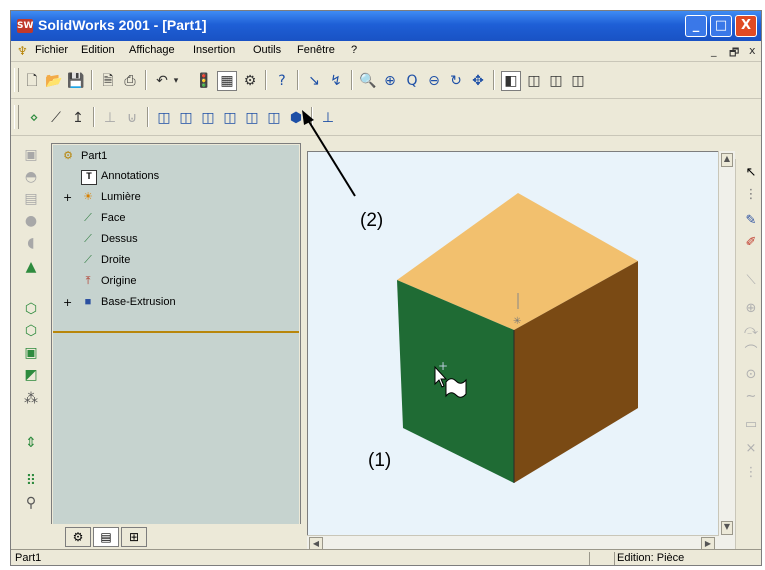 This screenshot has height=570, width=765. Describe the element at coordinates (56, 118) in the screenshot. I see `line-icon: ⟋` at that location.